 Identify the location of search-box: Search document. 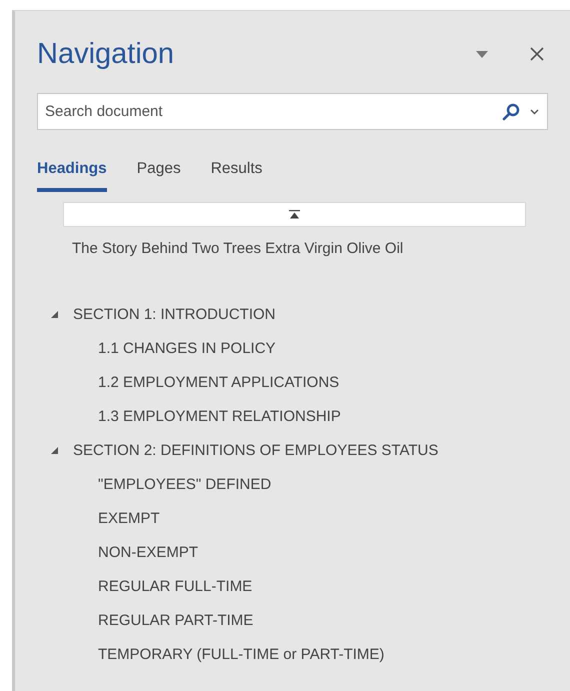
(292, 111).